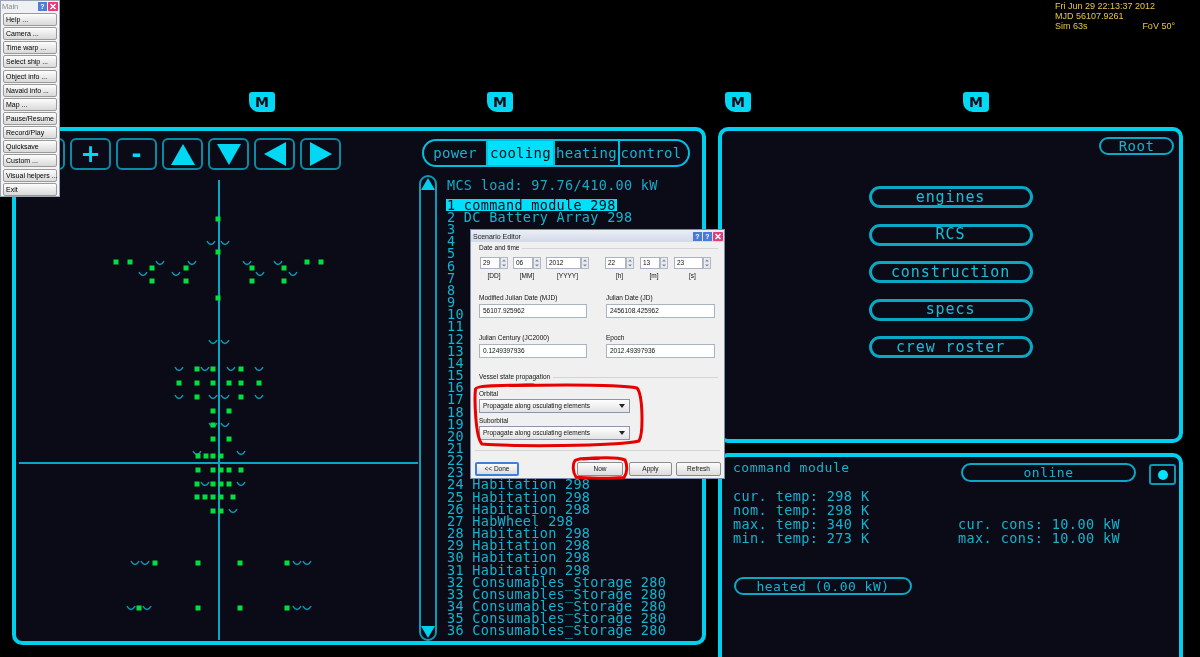 The height and width of the screenshot is (657, 1200). I want to click on annotation-loop, so click(600, 468).